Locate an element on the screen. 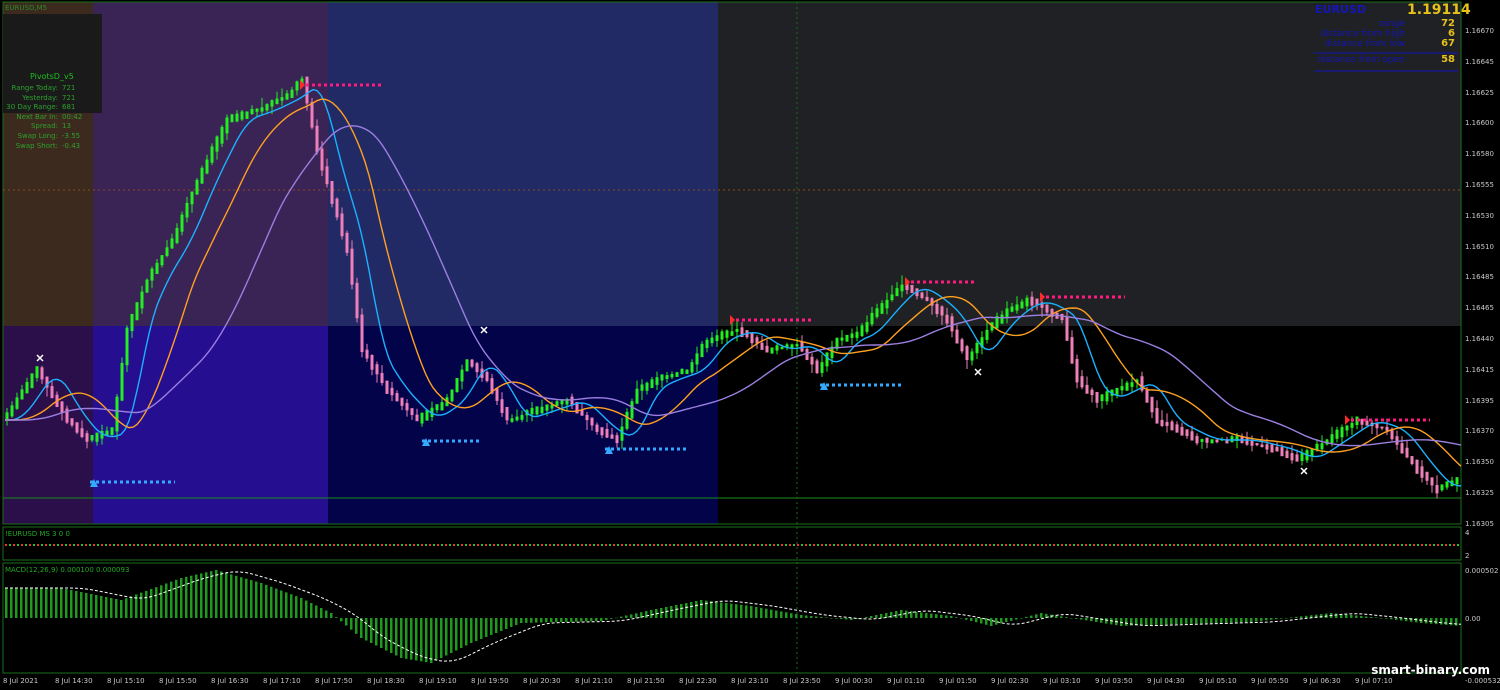  session-zone-london is located at coordinates (210, 164).